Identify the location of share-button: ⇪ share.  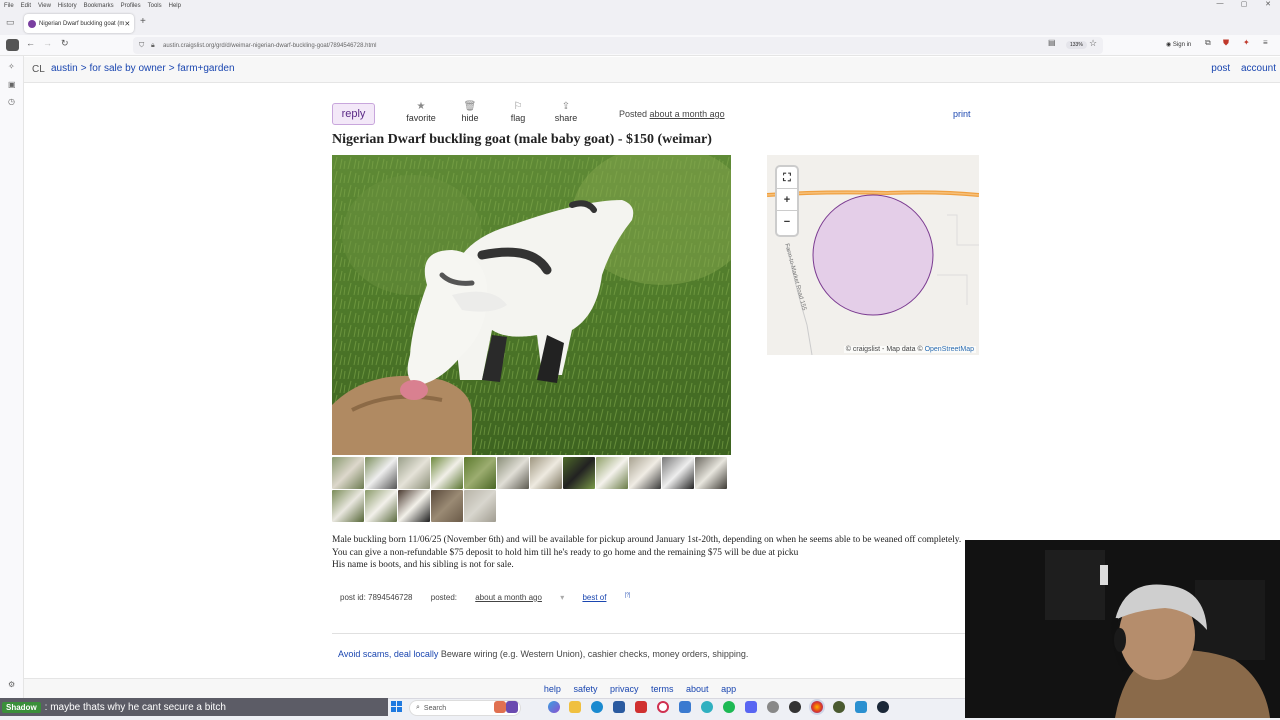
(566, 112).